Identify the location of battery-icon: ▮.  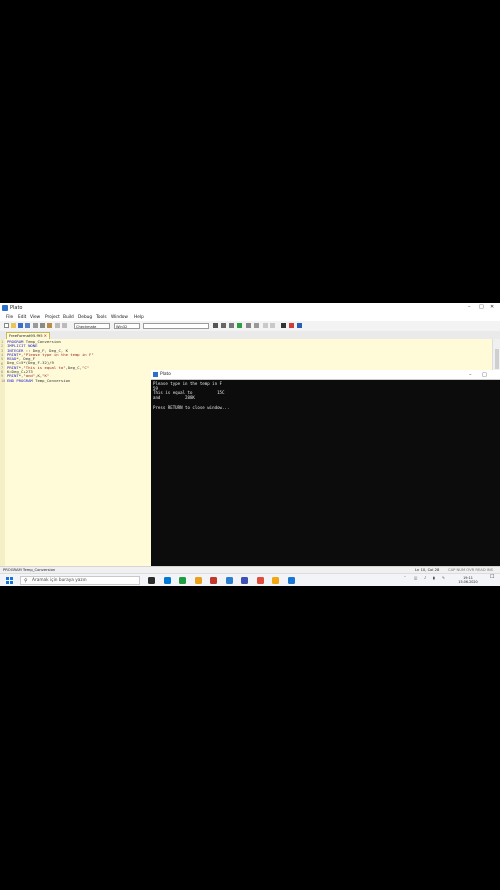
(434, 578).